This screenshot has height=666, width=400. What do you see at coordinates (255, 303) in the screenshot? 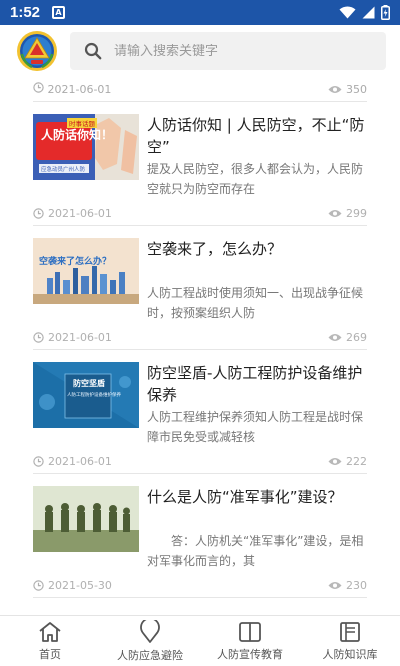
I see `article-summary: 人防工程战时使用须知一、出现战争征候时，按预案组织人防` at bounding box center [255, 303].